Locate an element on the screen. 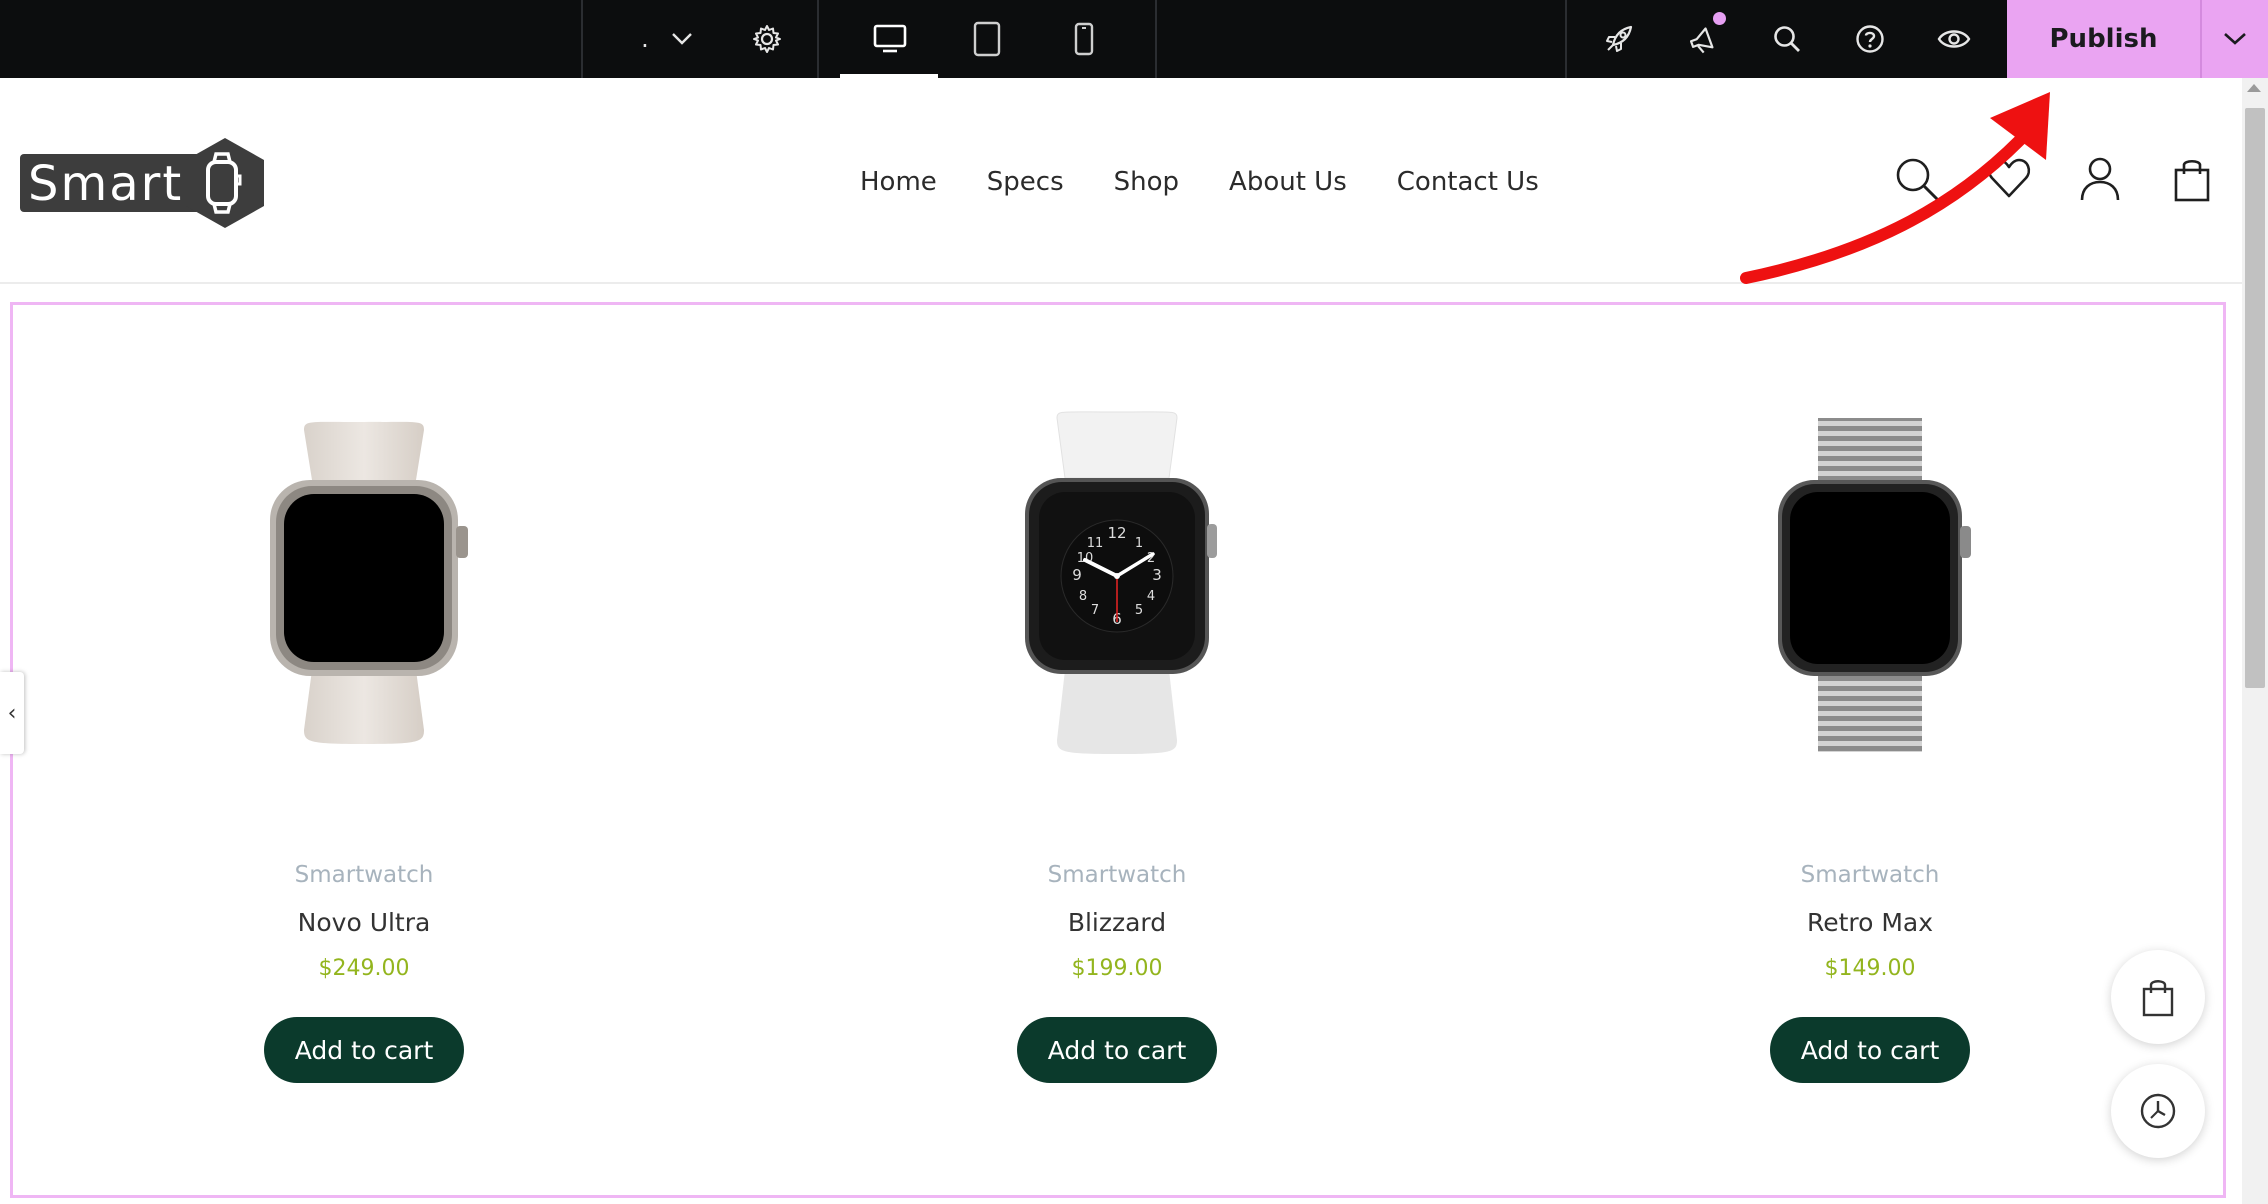 The height and width of the screenshot is (1204, 2268). rocket-icon is located at coordinates (1619, 38).